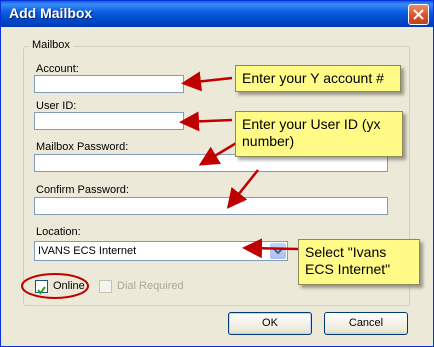 The image size is (434, 347). I want to click on online-highlight-circle, so click(55, 286).